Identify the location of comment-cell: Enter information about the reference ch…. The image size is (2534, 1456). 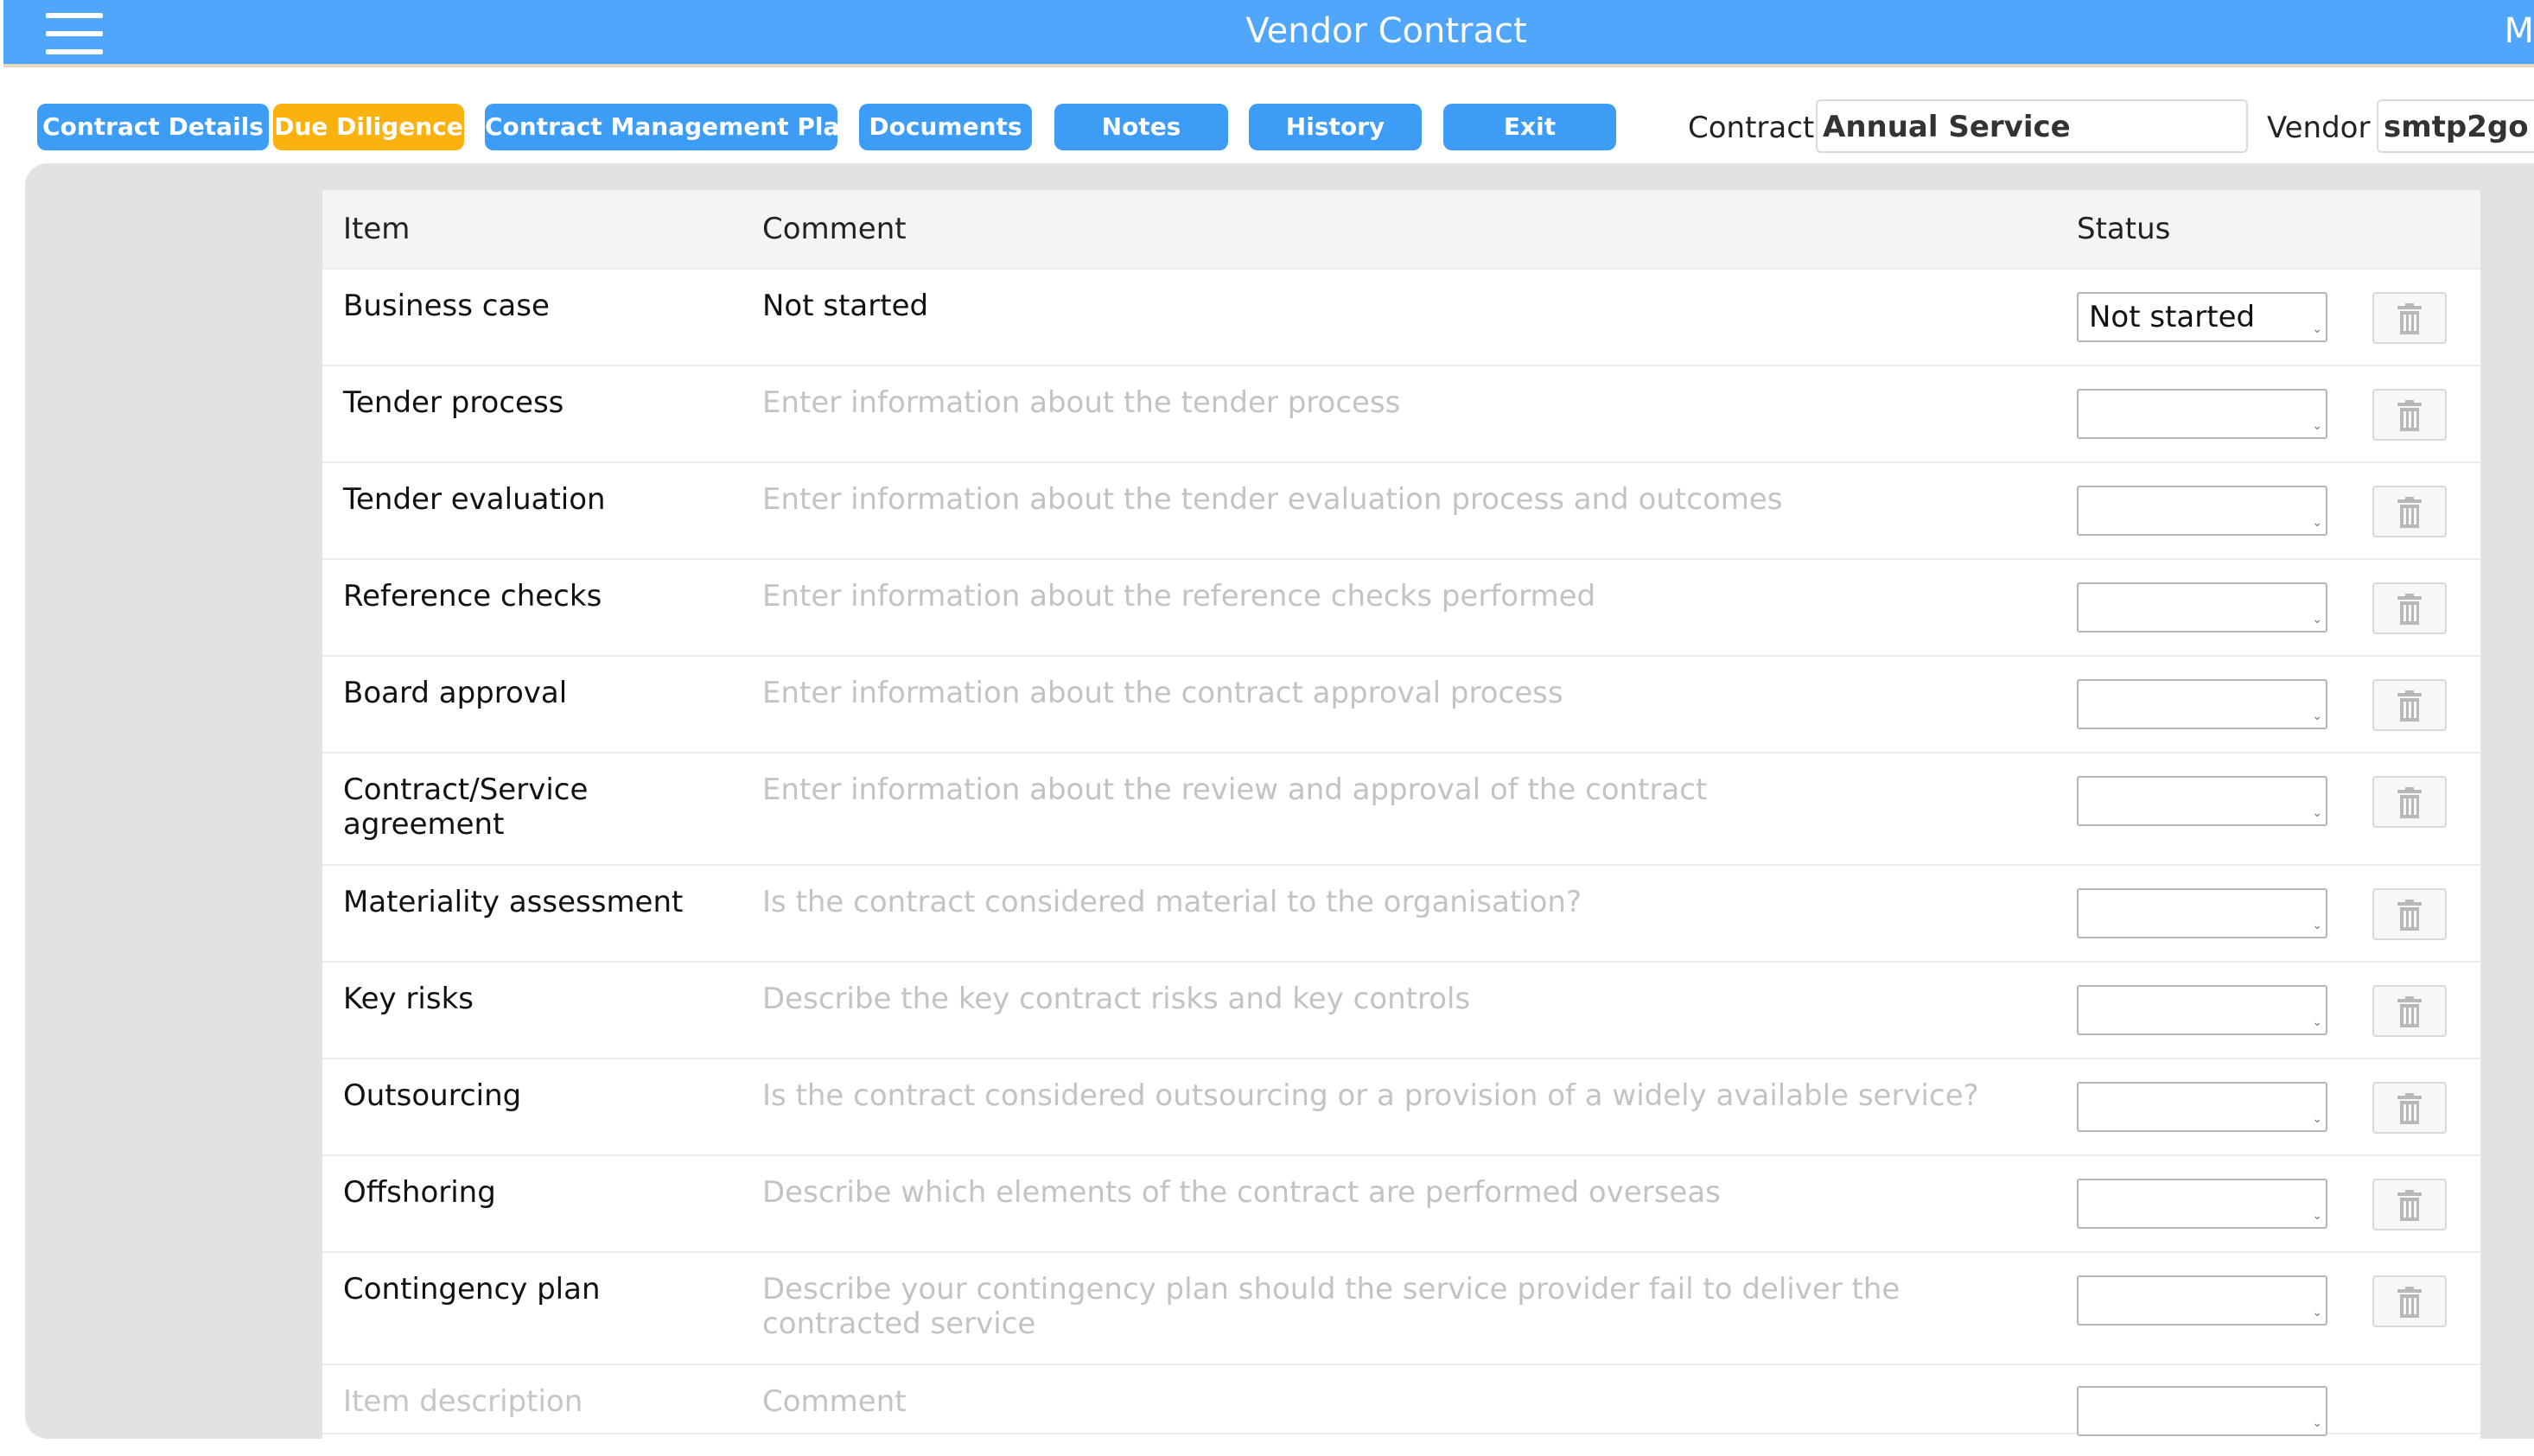
(1397, 596).